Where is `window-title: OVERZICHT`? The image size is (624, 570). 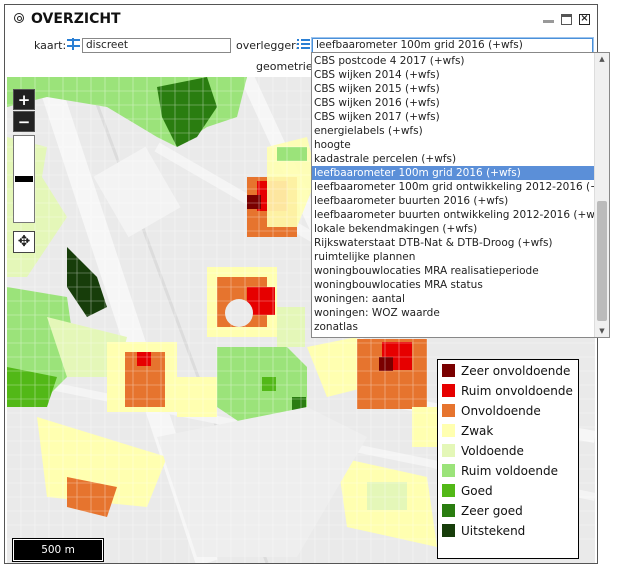 window-title: OVERZICHT is located at coordinates (76, 19).